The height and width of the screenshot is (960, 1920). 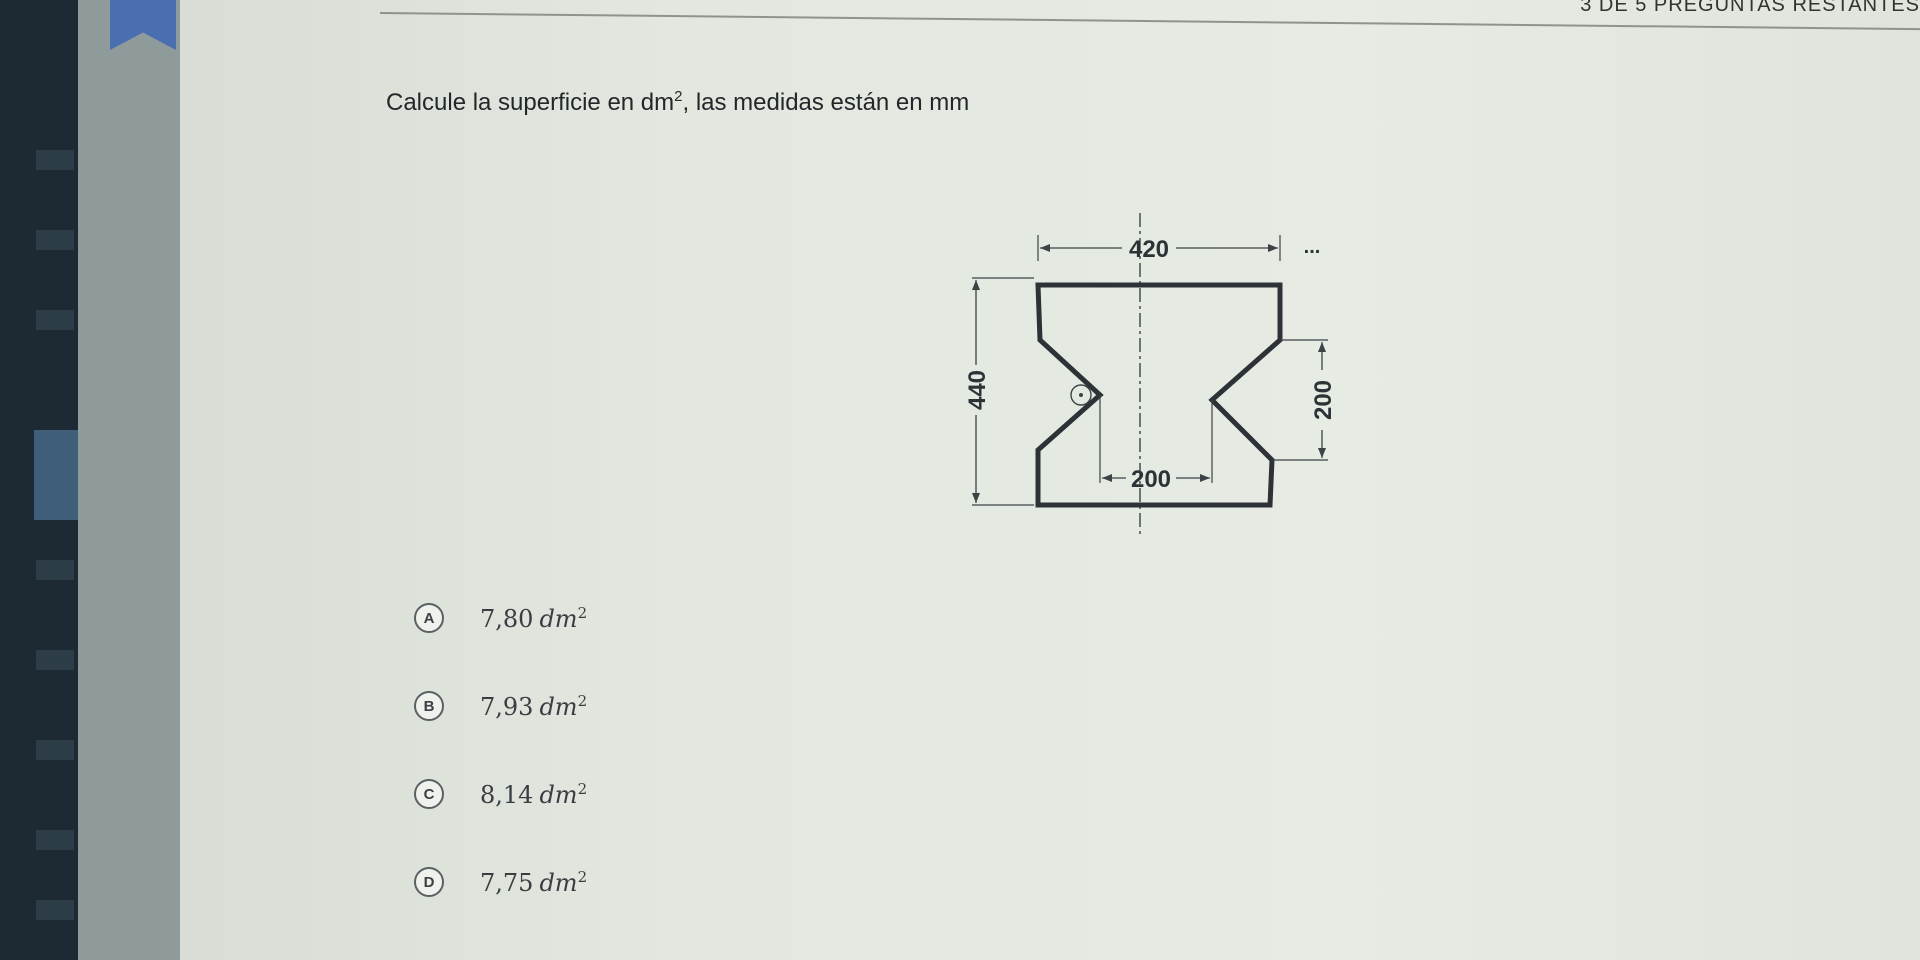 What do you see at coordinates (507, 618) in the screenshot?
I see `option-number: 7,80` at bounding box center [507, 618].